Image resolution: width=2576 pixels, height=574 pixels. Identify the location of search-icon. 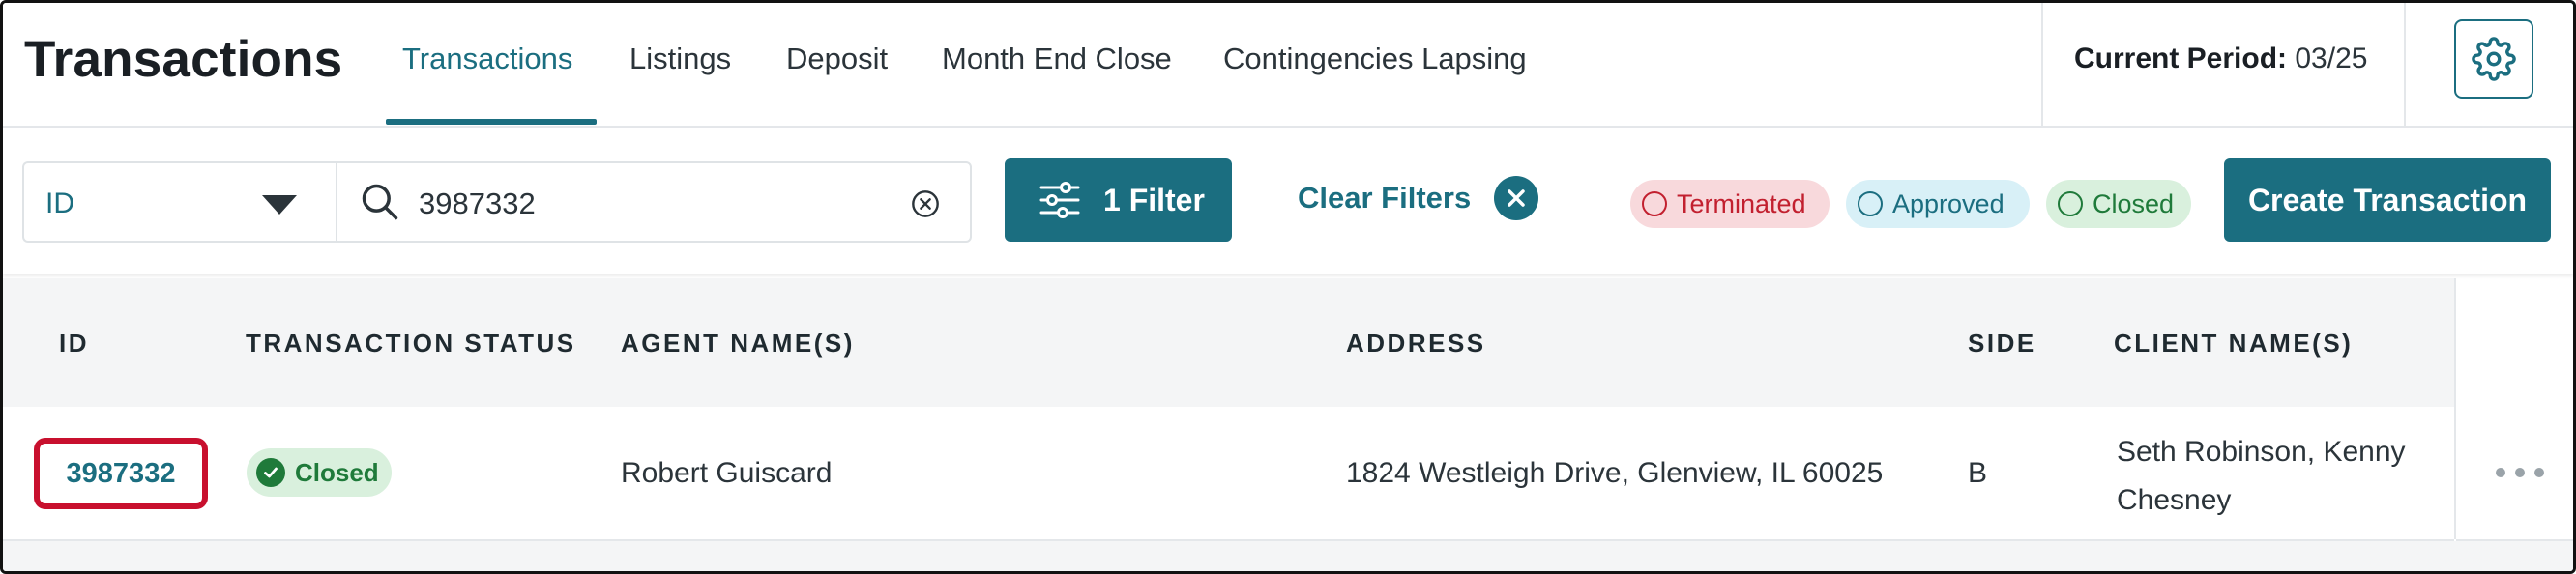
(380, 202).